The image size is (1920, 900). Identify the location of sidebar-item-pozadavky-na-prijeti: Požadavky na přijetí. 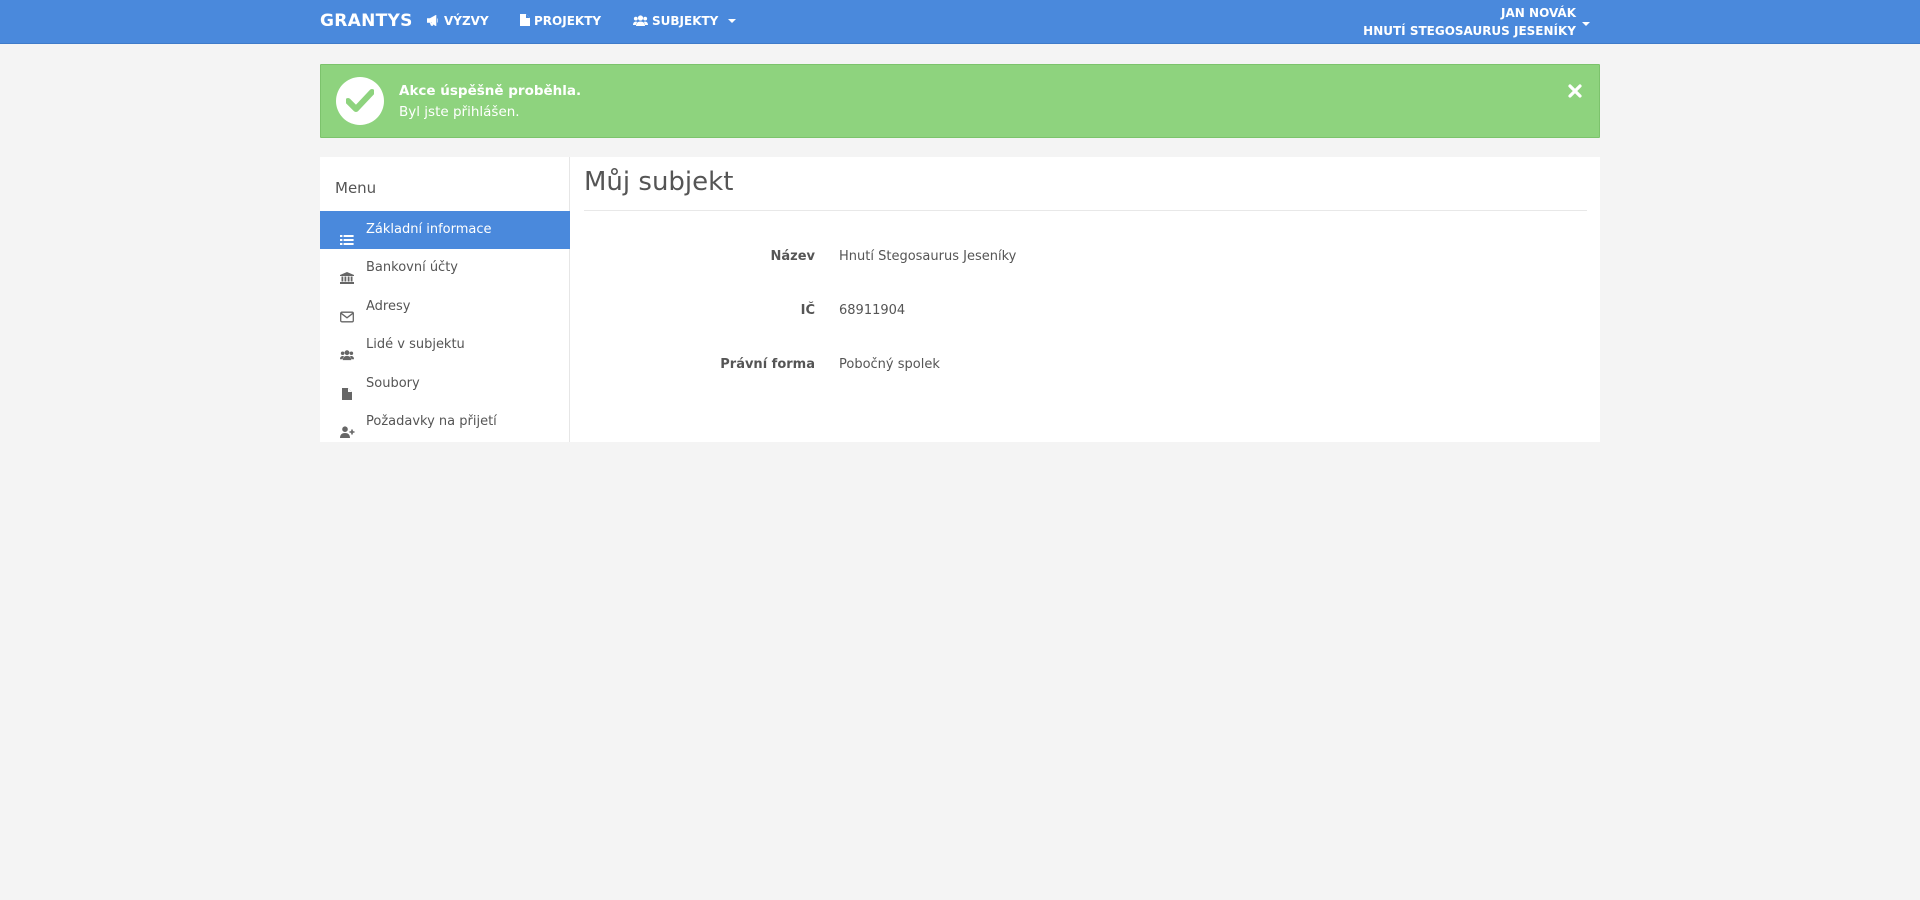
(445, 422).